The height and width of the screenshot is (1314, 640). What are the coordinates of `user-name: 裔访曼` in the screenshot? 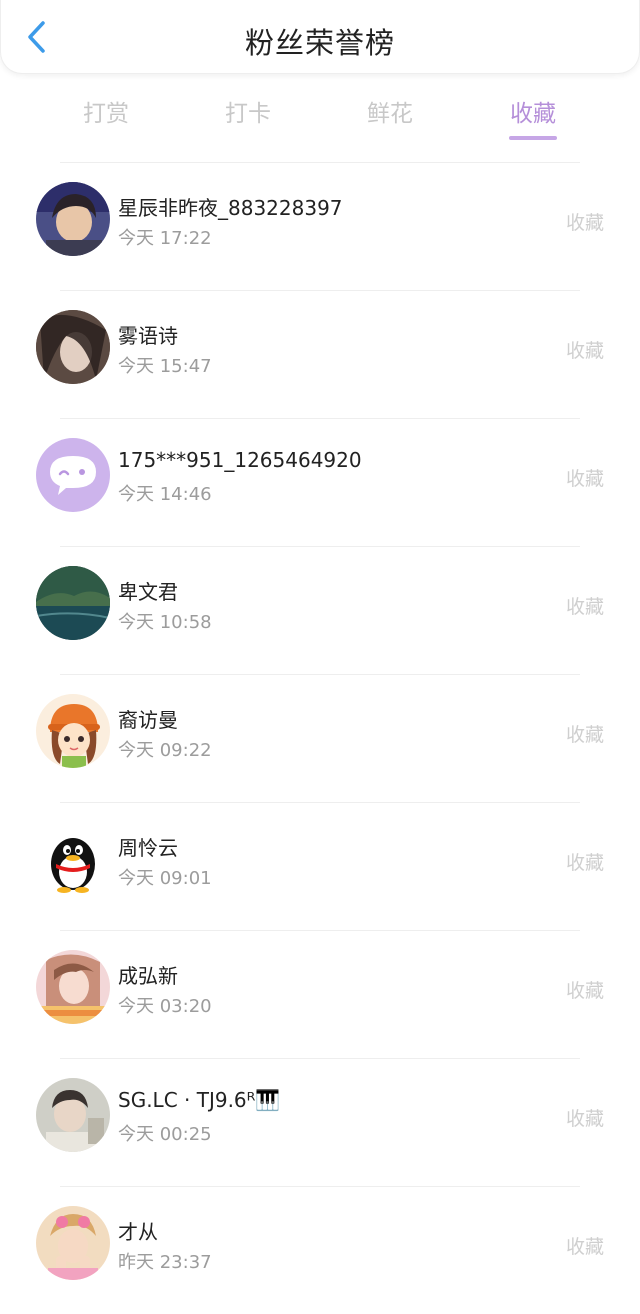 It's located at (148, 720).